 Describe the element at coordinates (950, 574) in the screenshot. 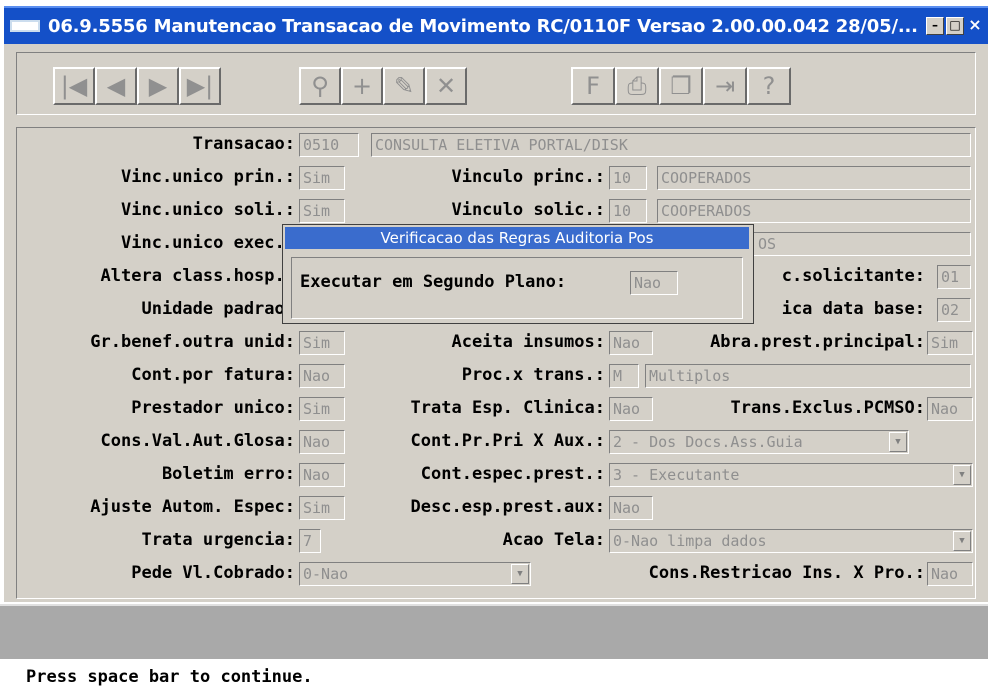

I see `cons-restricao-ins-x-pro-field: Nao` at that location.